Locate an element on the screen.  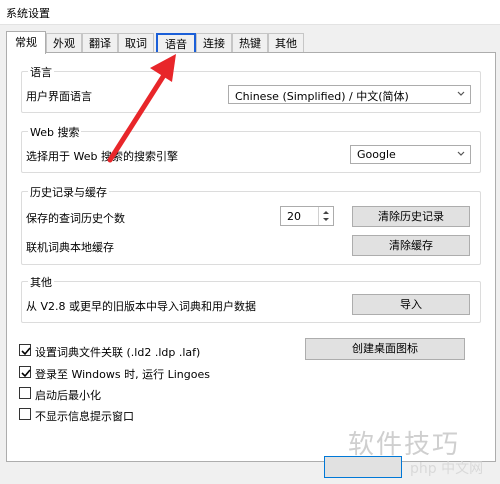
annotation-arrow-icon is located at coordinates (141, 108).